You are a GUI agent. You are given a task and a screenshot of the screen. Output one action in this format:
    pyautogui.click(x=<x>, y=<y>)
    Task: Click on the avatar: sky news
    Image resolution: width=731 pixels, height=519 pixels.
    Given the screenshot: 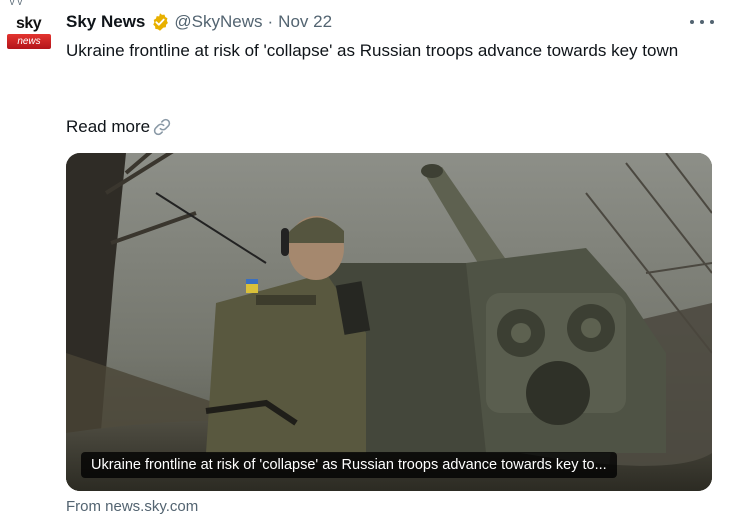 What is the action you would take?
    pyautogui.click(x=28, y=36)
    